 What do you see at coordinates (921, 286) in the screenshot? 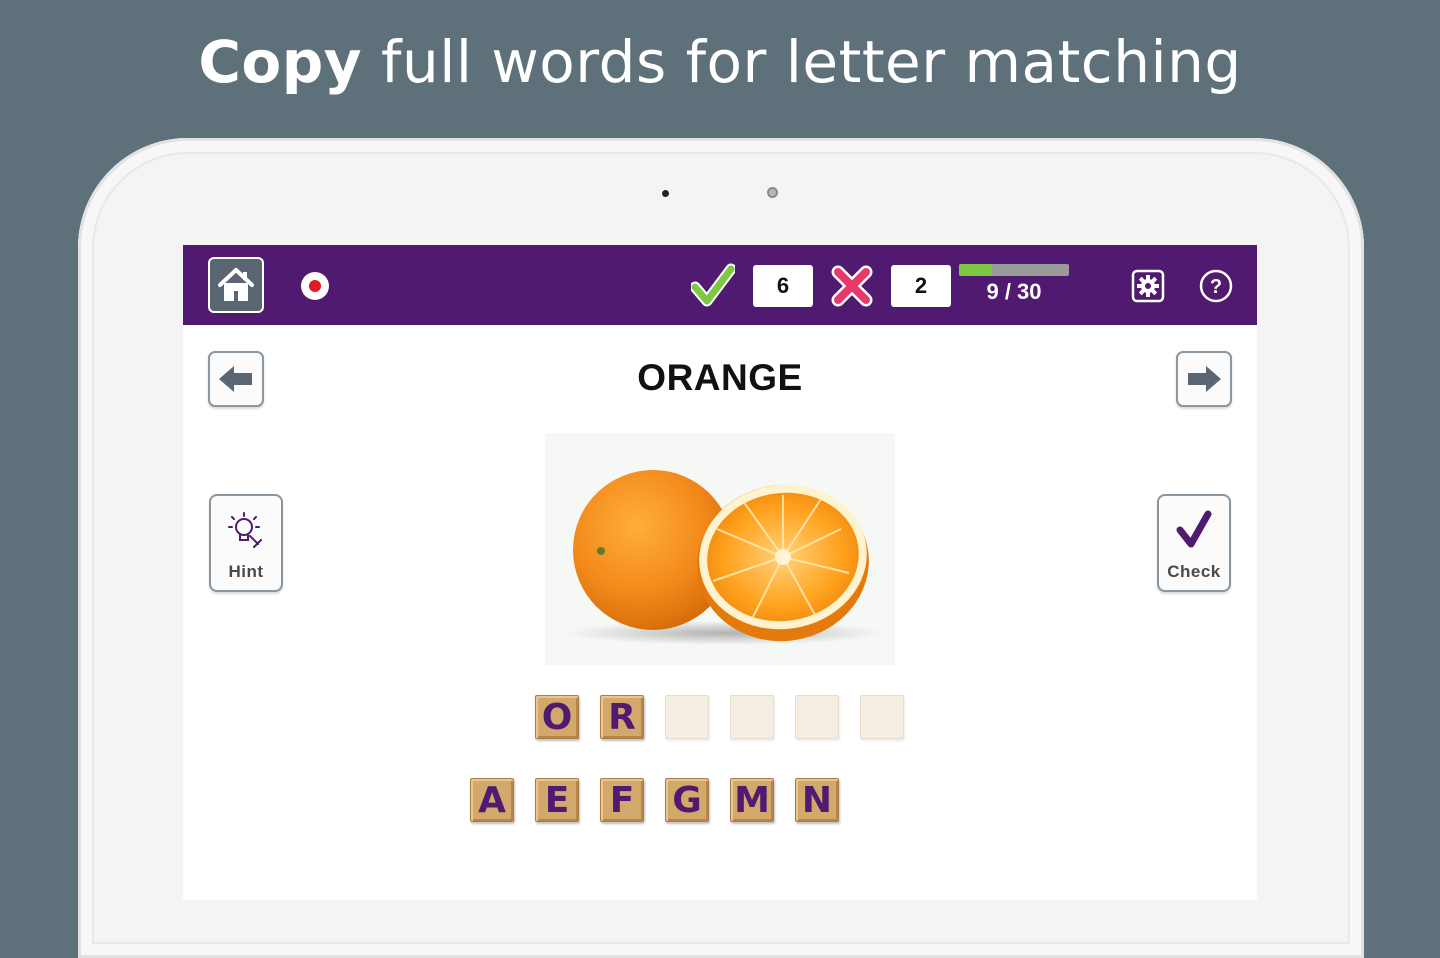
I see `wrong-count: 2` at bounding box center [921, 286].